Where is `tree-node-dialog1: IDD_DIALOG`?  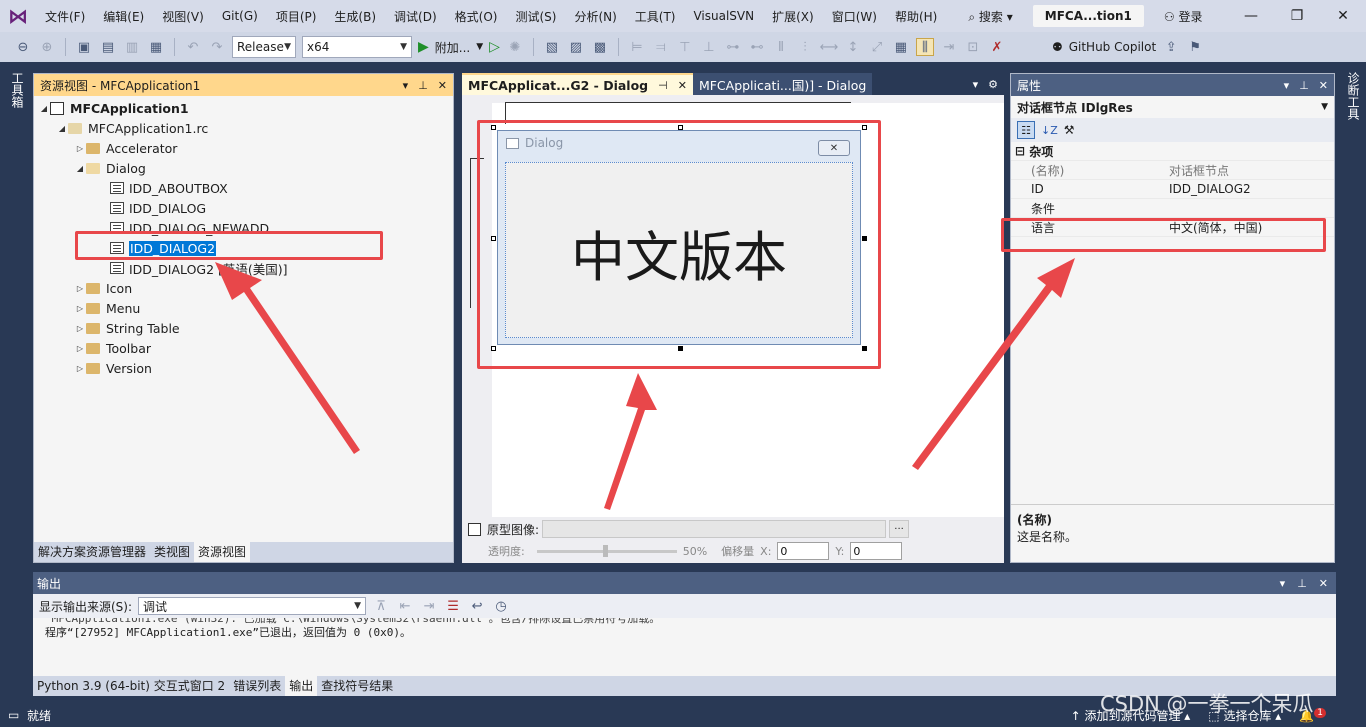 tree-node-dialog1: IDD_DIALOG is located at coordinates (243, 208).